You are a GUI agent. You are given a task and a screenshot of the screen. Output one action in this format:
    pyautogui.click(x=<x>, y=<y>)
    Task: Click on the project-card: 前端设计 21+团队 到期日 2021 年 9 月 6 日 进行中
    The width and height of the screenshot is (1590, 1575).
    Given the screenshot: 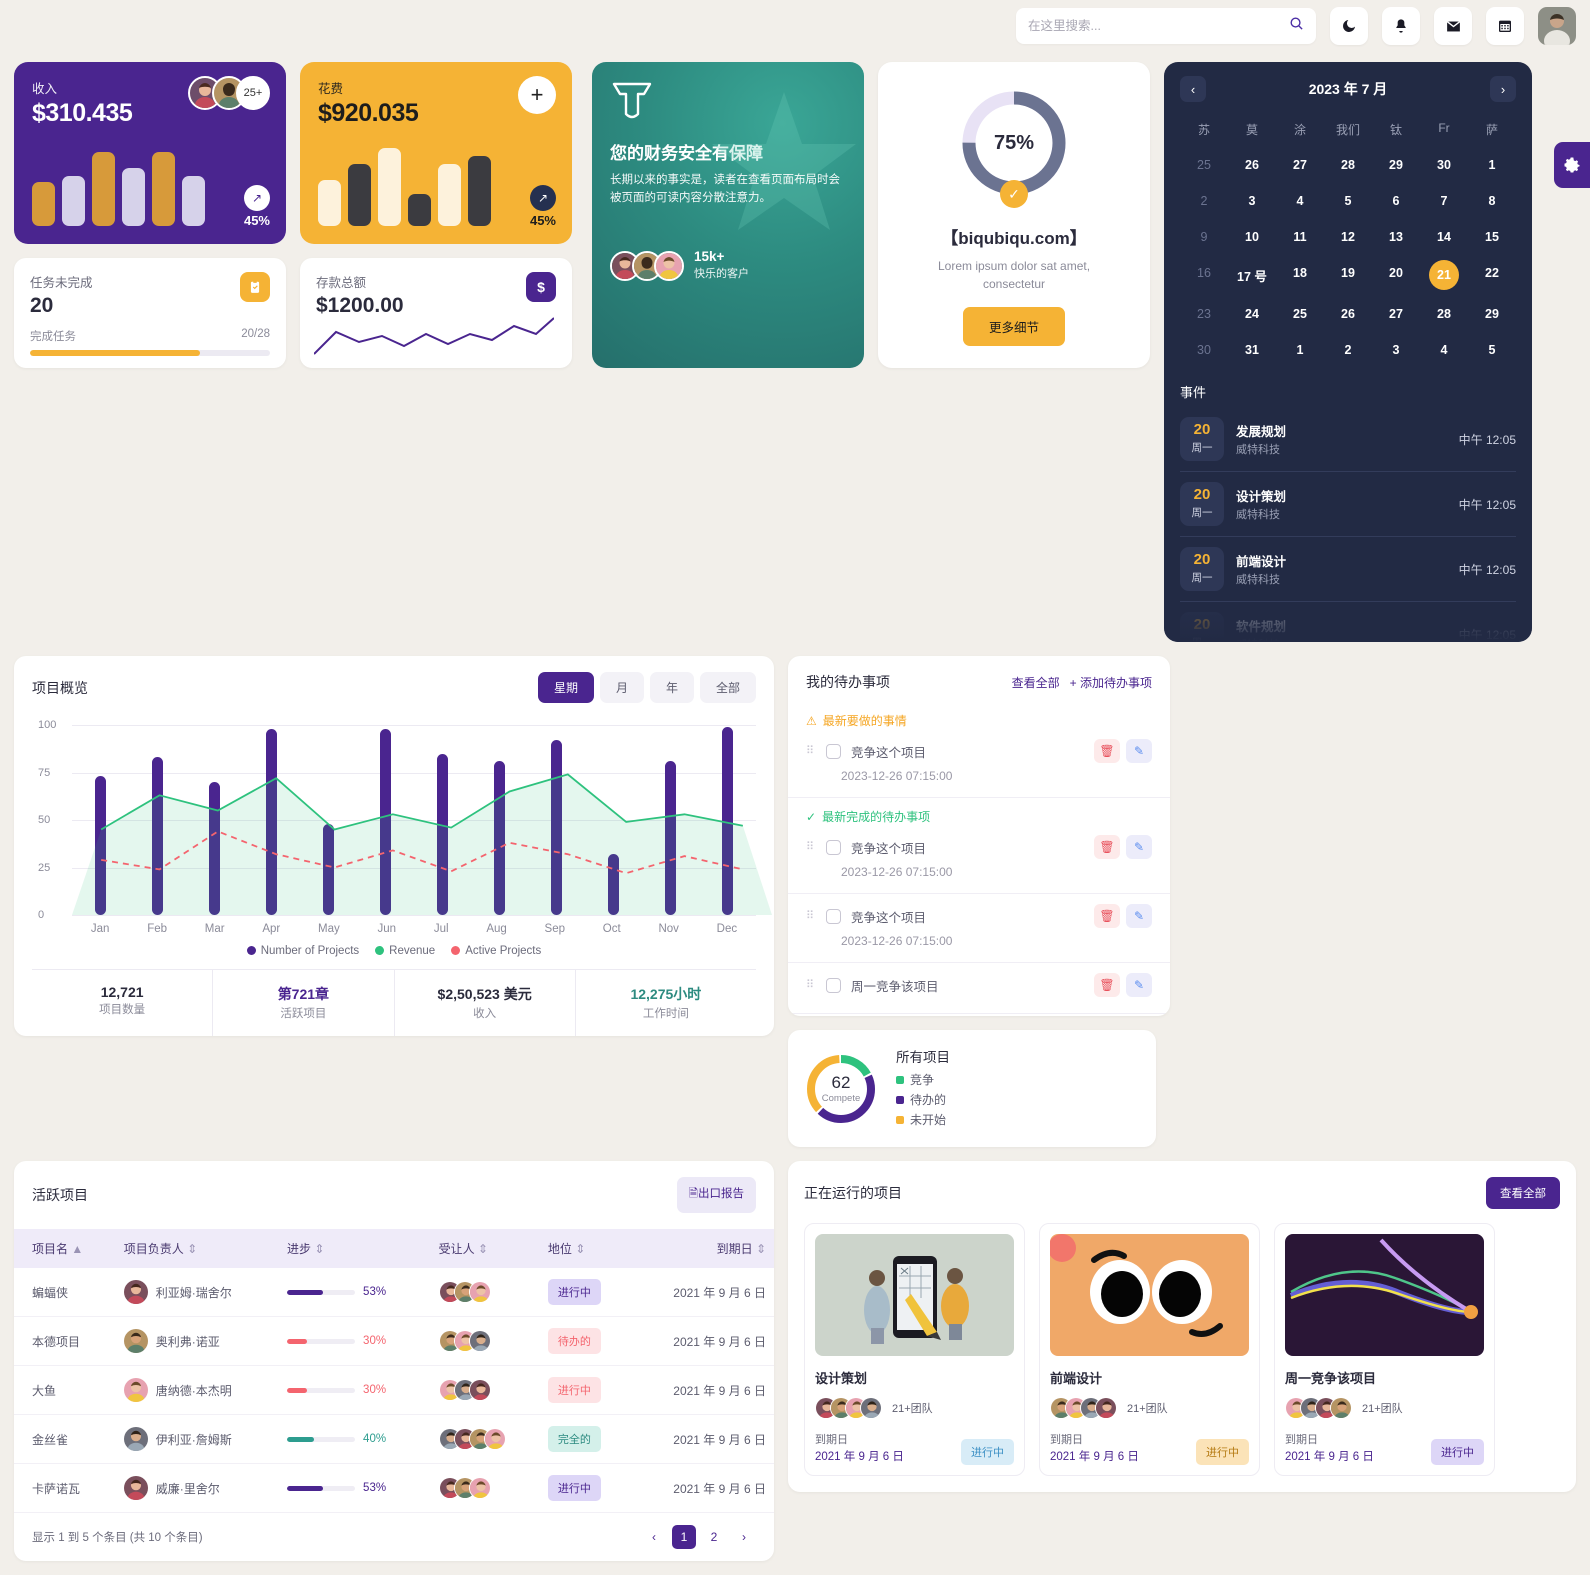 What is the action you would take?
    pyautogui.click(x=1149, y=1349)
    